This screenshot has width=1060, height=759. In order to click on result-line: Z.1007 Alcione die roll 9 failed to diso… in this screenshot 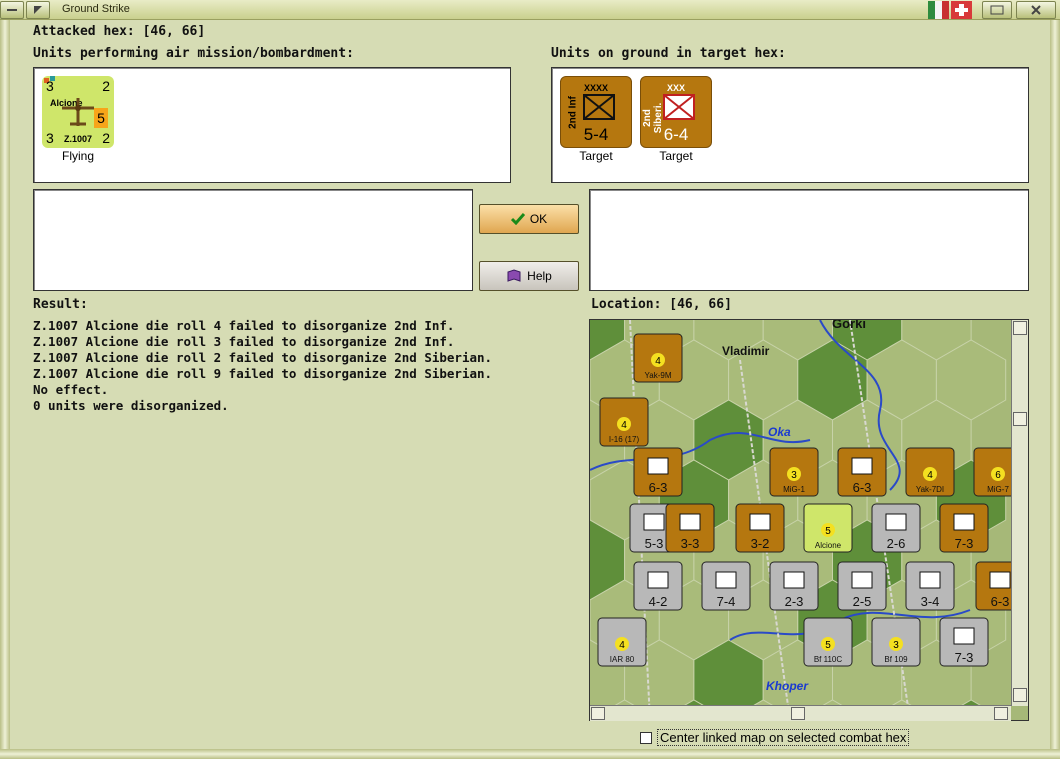, I will do `click(263, 373)`.